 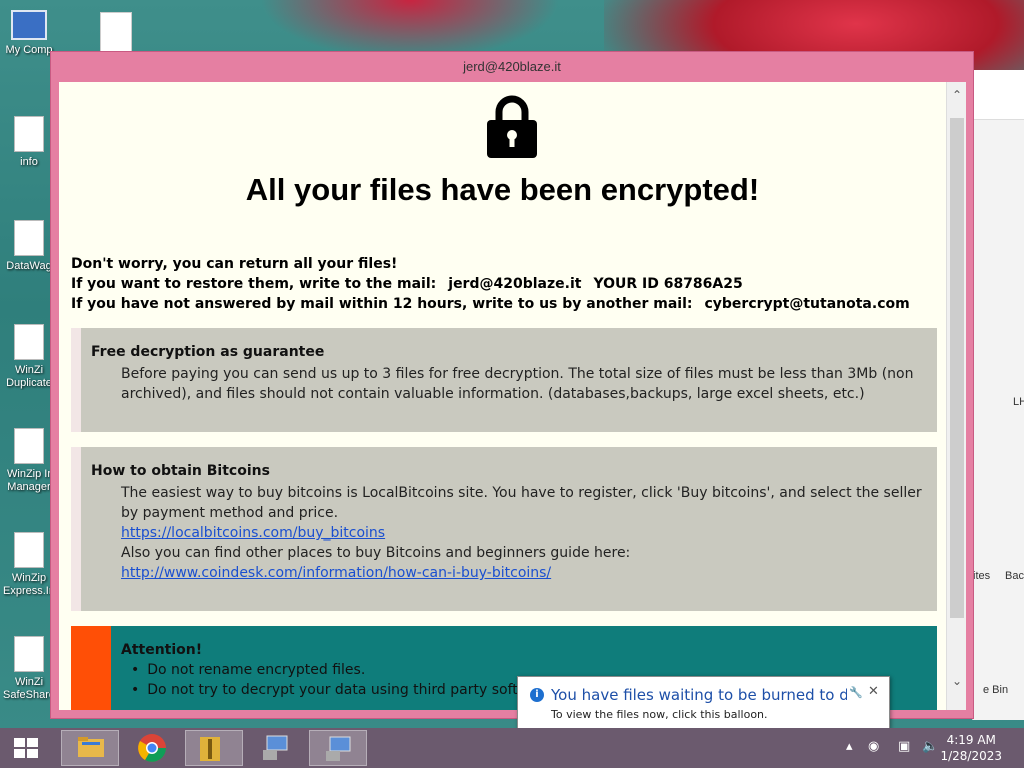 I want to click on network-icon: ▣, so click(x=904, y=746).